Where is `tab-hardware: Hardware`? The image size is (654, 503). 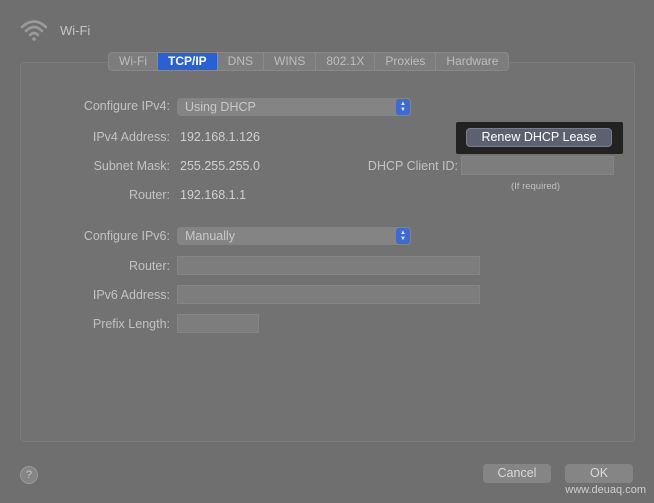
tab-hardware: Hardware is located at coordinates (472, 61).